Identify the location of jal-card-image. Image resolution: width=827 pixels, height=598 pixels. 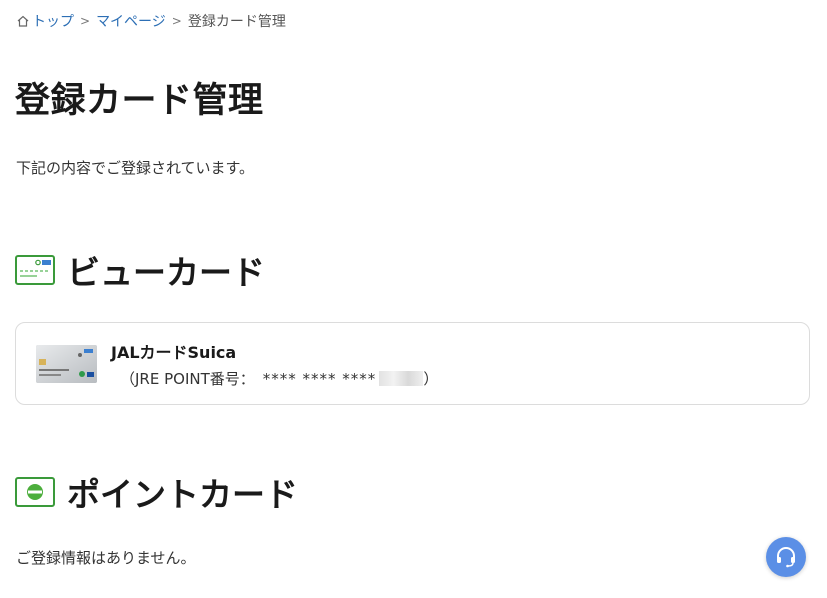
(66, 364).